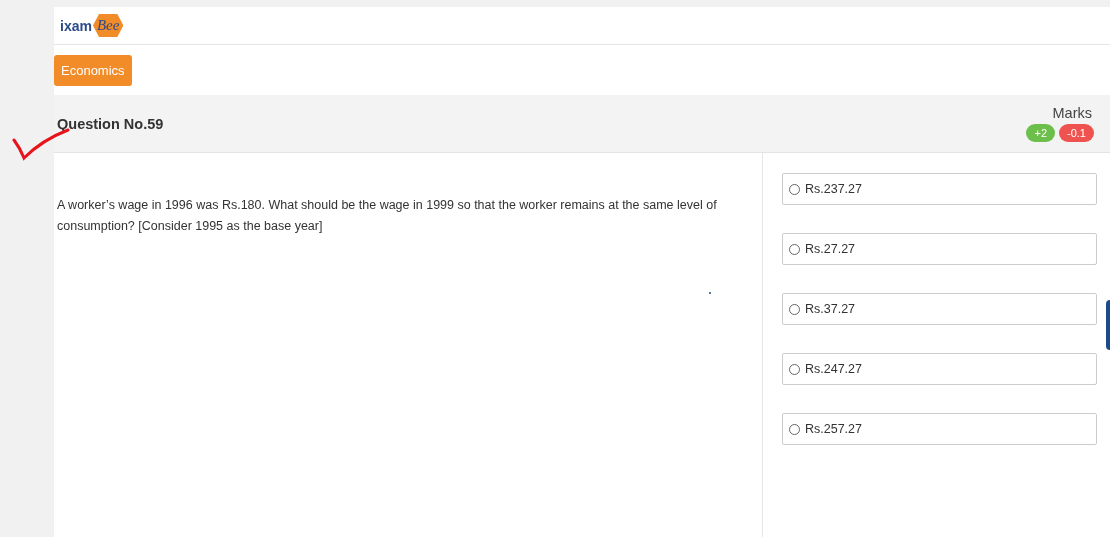 The height and width of the screenshot is (537, 1110). Describe the element at coordinates (387, 216) in the screenshot. I see `question-text: A worker’s wage in 1996 was Rs.180. What should be the wage in 1999 so that the worker remains at the same level of consumption? [Consider 1995 as the base year]` at that location.